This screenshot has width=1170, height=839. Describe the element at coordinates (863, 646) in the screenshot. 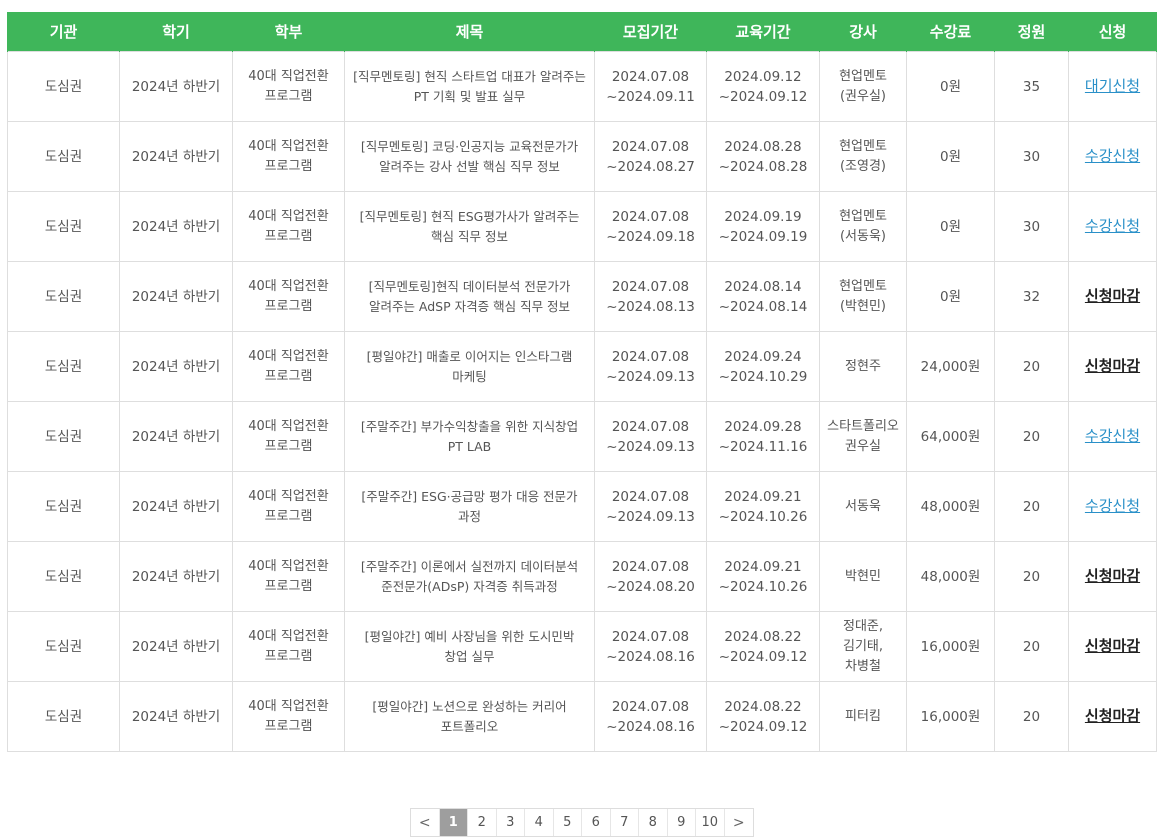

I see `cell-instructor: 정대준,김기태,차병철` at that location.